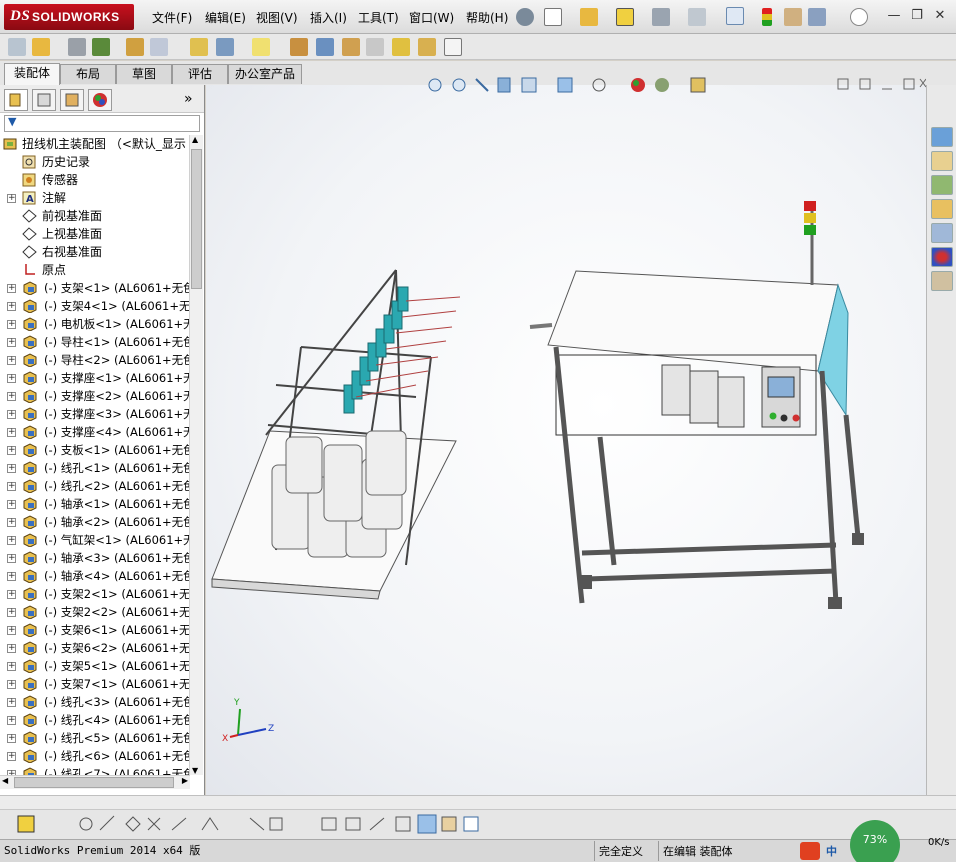  I want to click on scroll-right-icon: ▶, so click(185, 780).